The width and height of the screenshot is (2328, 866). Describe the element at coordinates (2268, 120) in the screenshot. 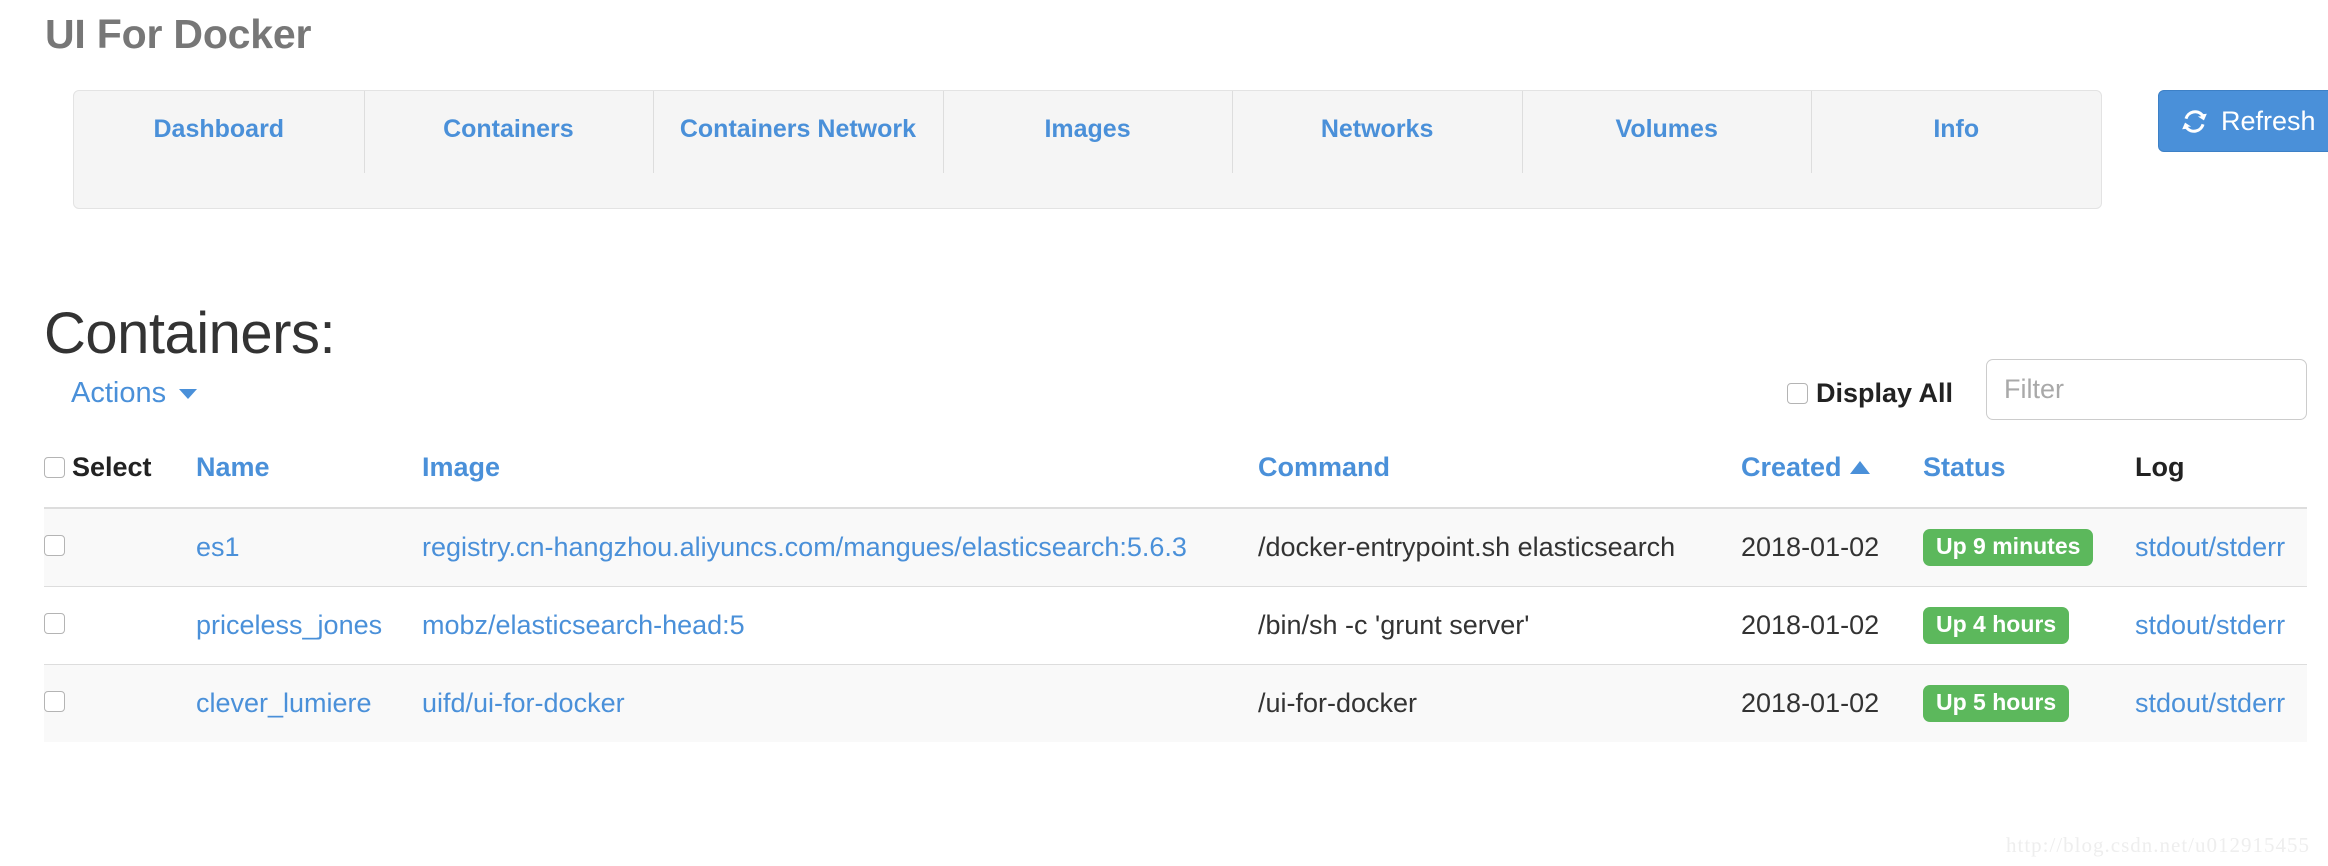

I see `refresh-label: Refresh` at that location.